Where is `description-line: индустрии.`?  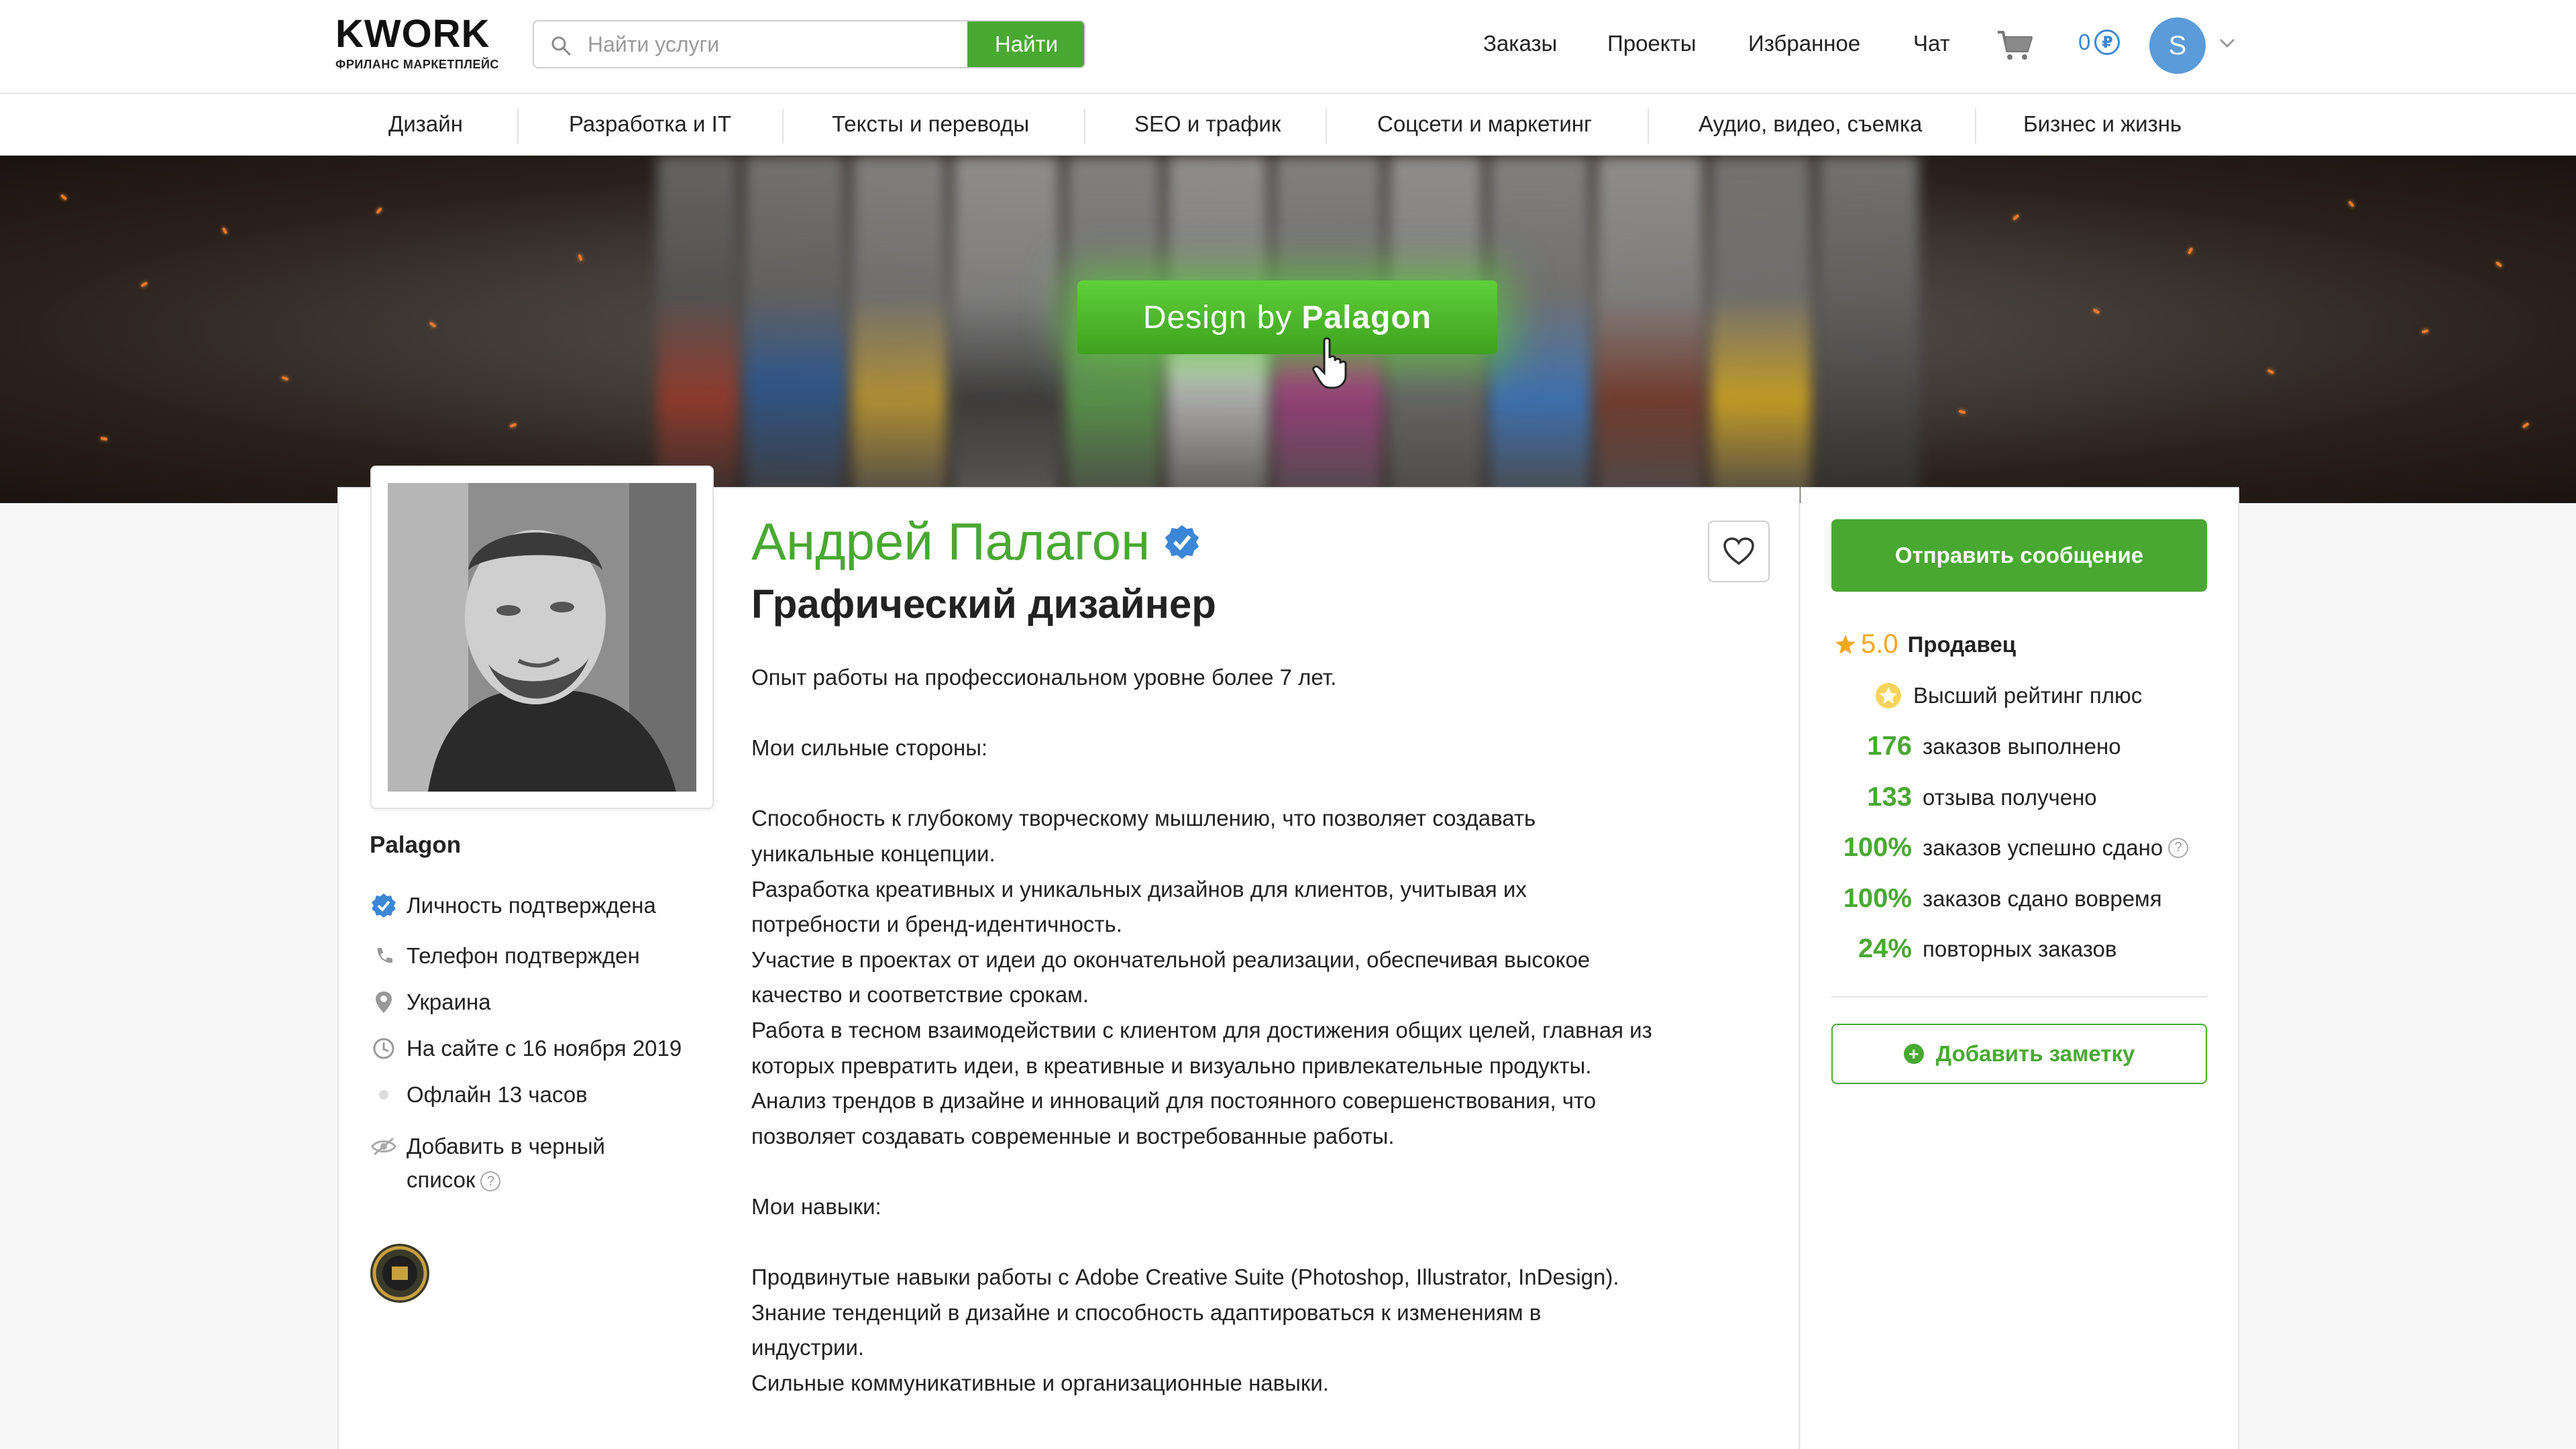
description-line: индустрии. is located at coordinates (808, 1347).